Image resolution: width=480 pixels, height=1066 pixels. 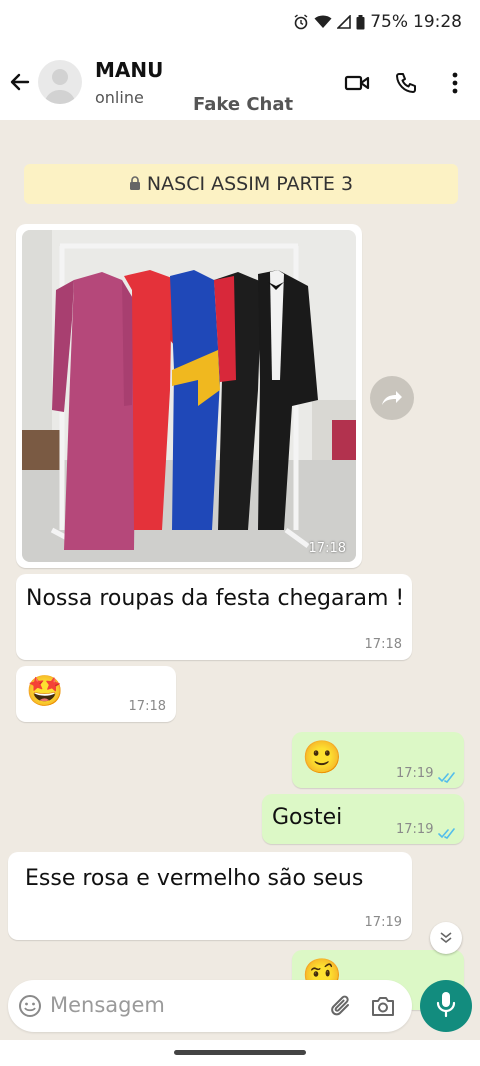 I want to click on clock: 19:28, so click(x=437, y=22).